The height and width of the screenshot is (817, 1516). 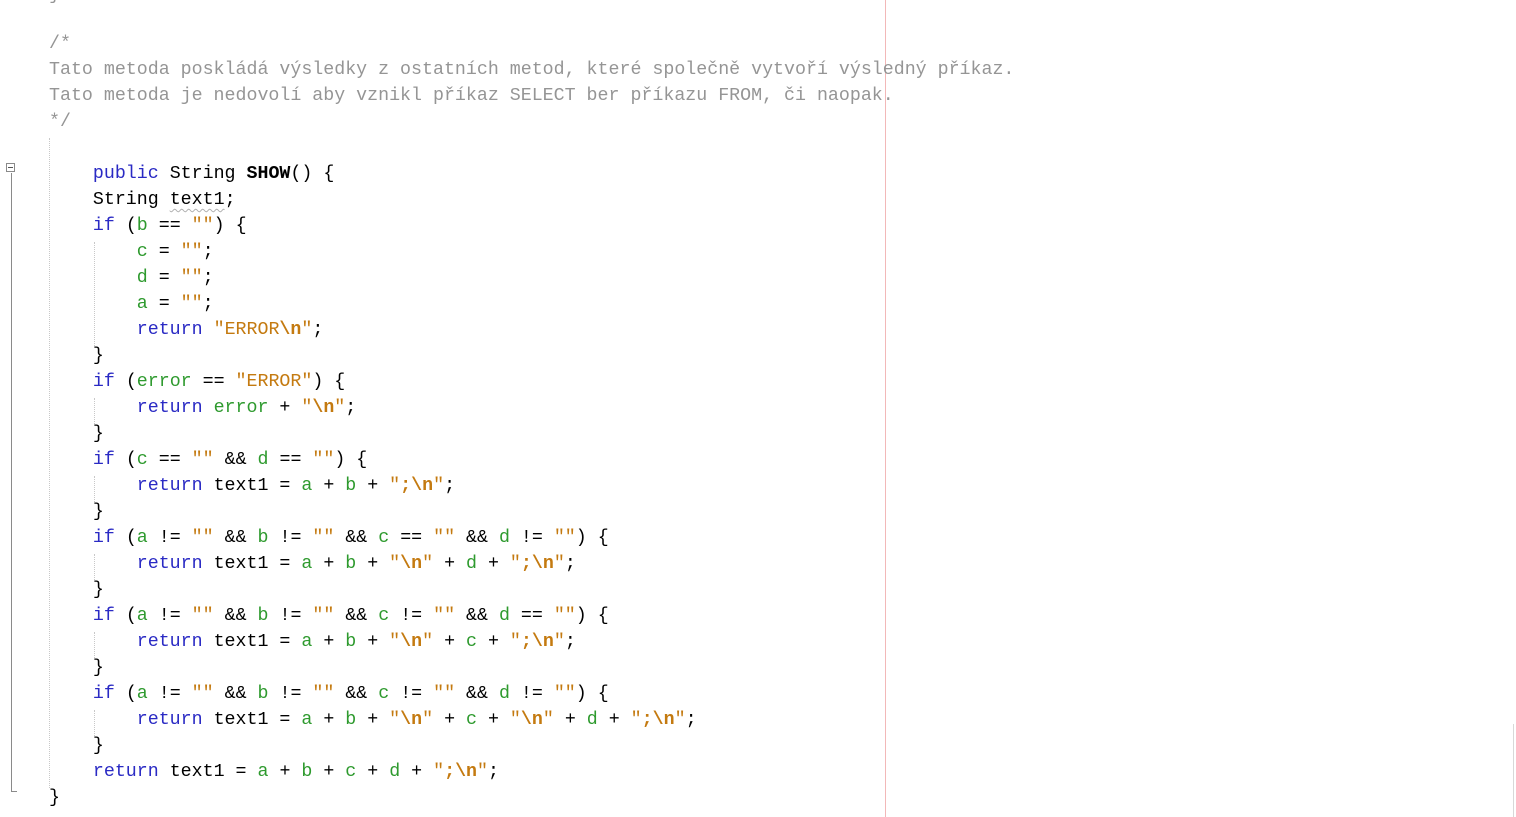 What do you see at coordinates (219, 382) in the screenshot?
I see `code-line: if (error == "ERROR") {` at bounding box center [219, 382].